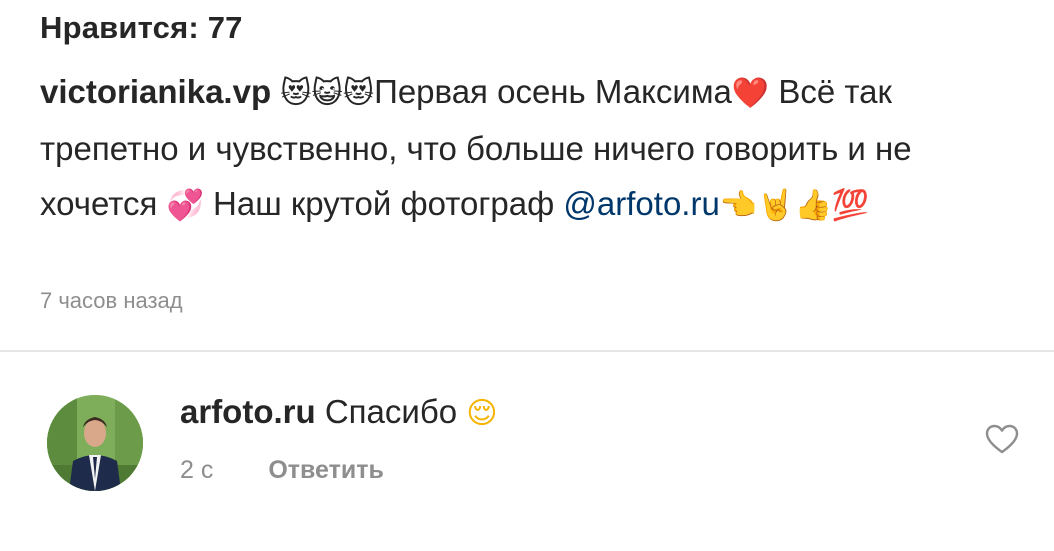  I want to click on hand-emoji: 👈🤘👍💯, so click(794, 205).